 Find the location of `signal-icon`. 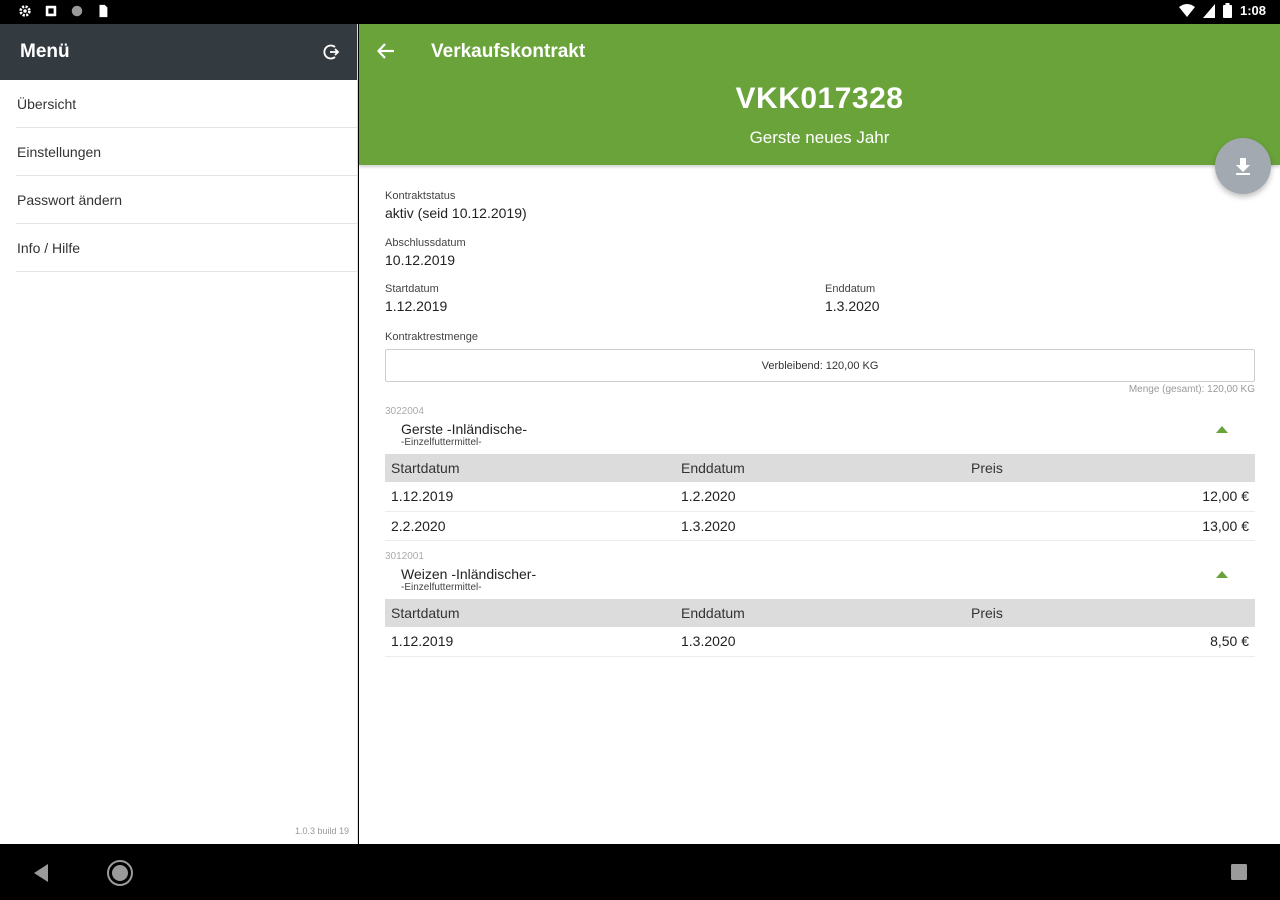

signal-icon is located at coordinates (1208, 10).